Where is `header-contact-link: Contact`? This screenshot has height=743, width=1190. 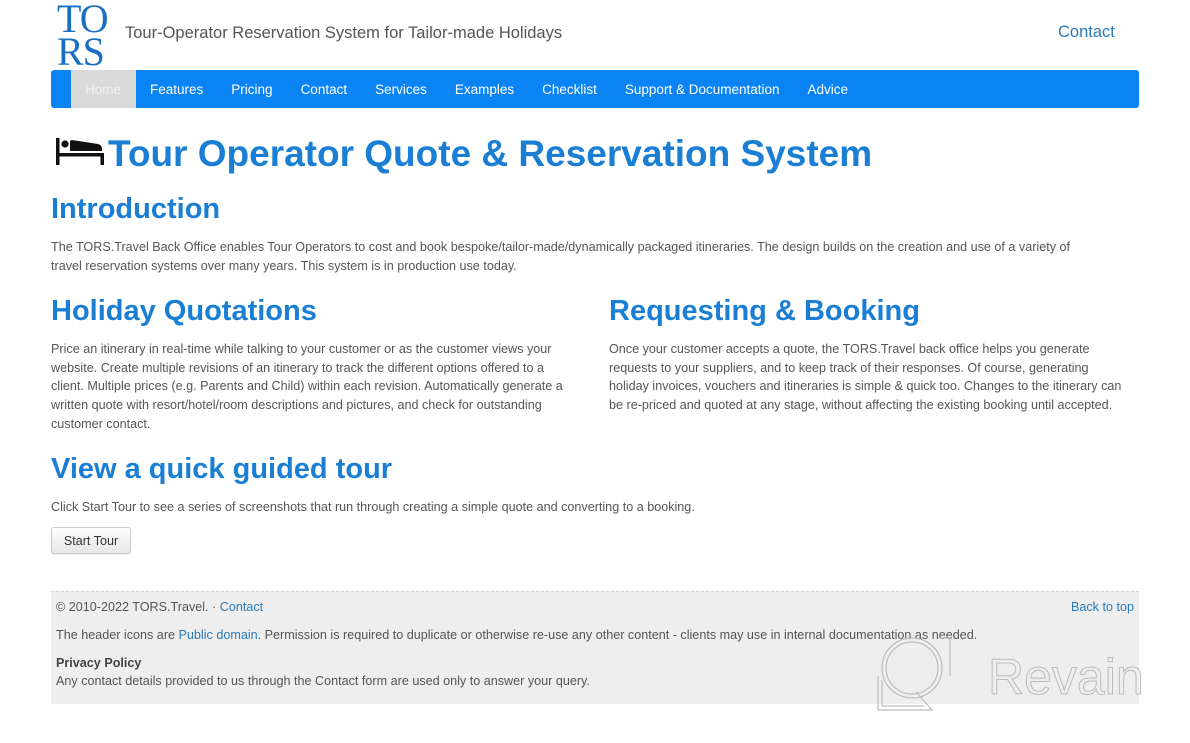 header-contact-link: Contact is located at coordinates (1086, 32).